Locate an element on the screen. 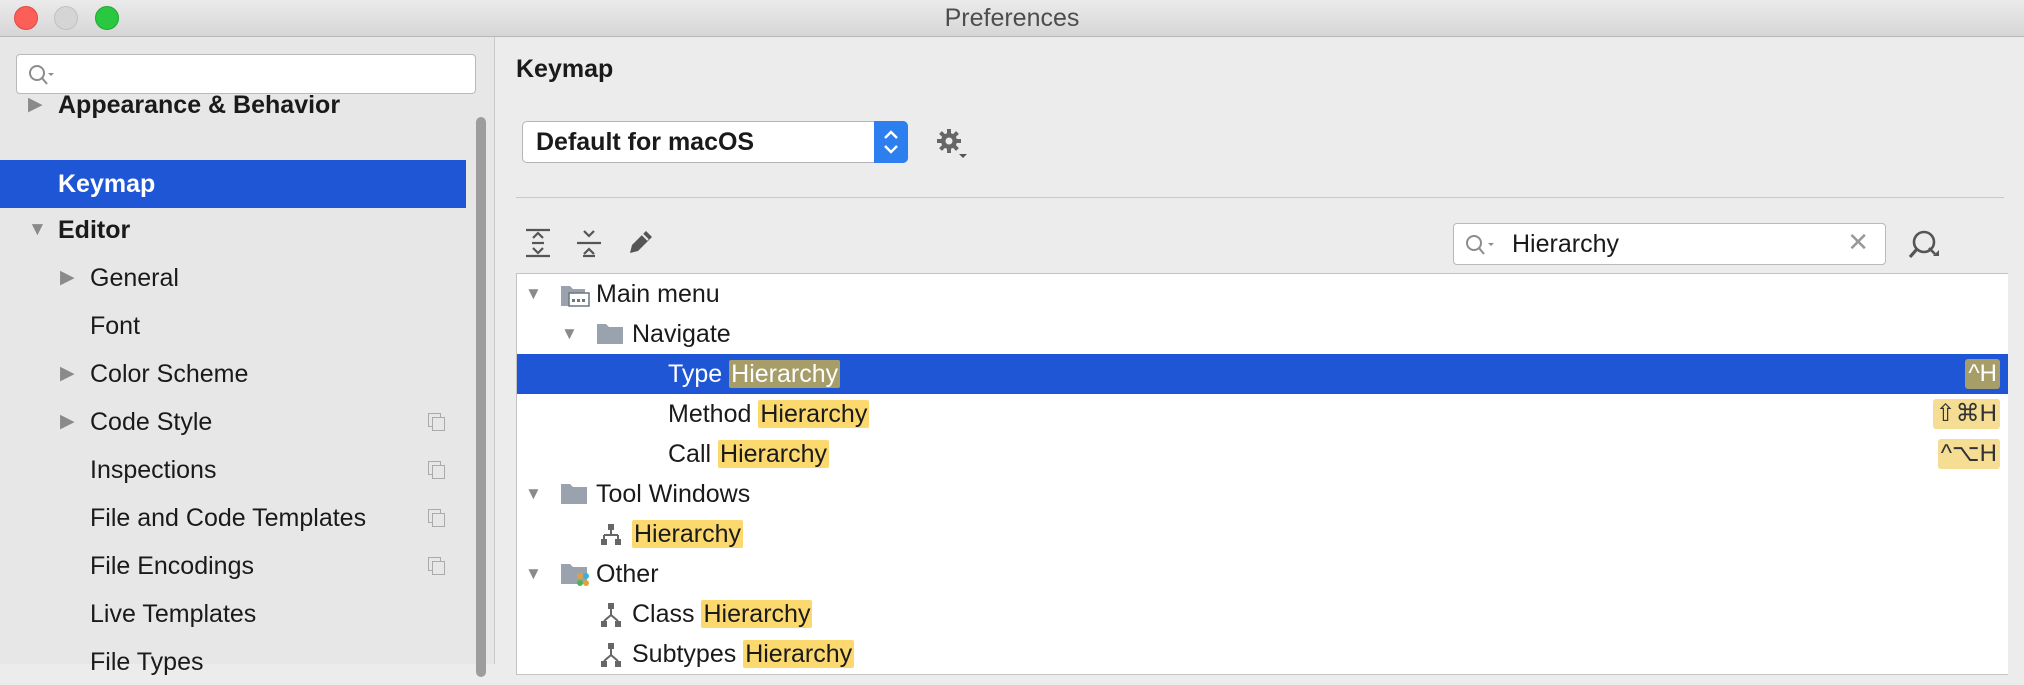  divider is located at coordinates (1260, 197).